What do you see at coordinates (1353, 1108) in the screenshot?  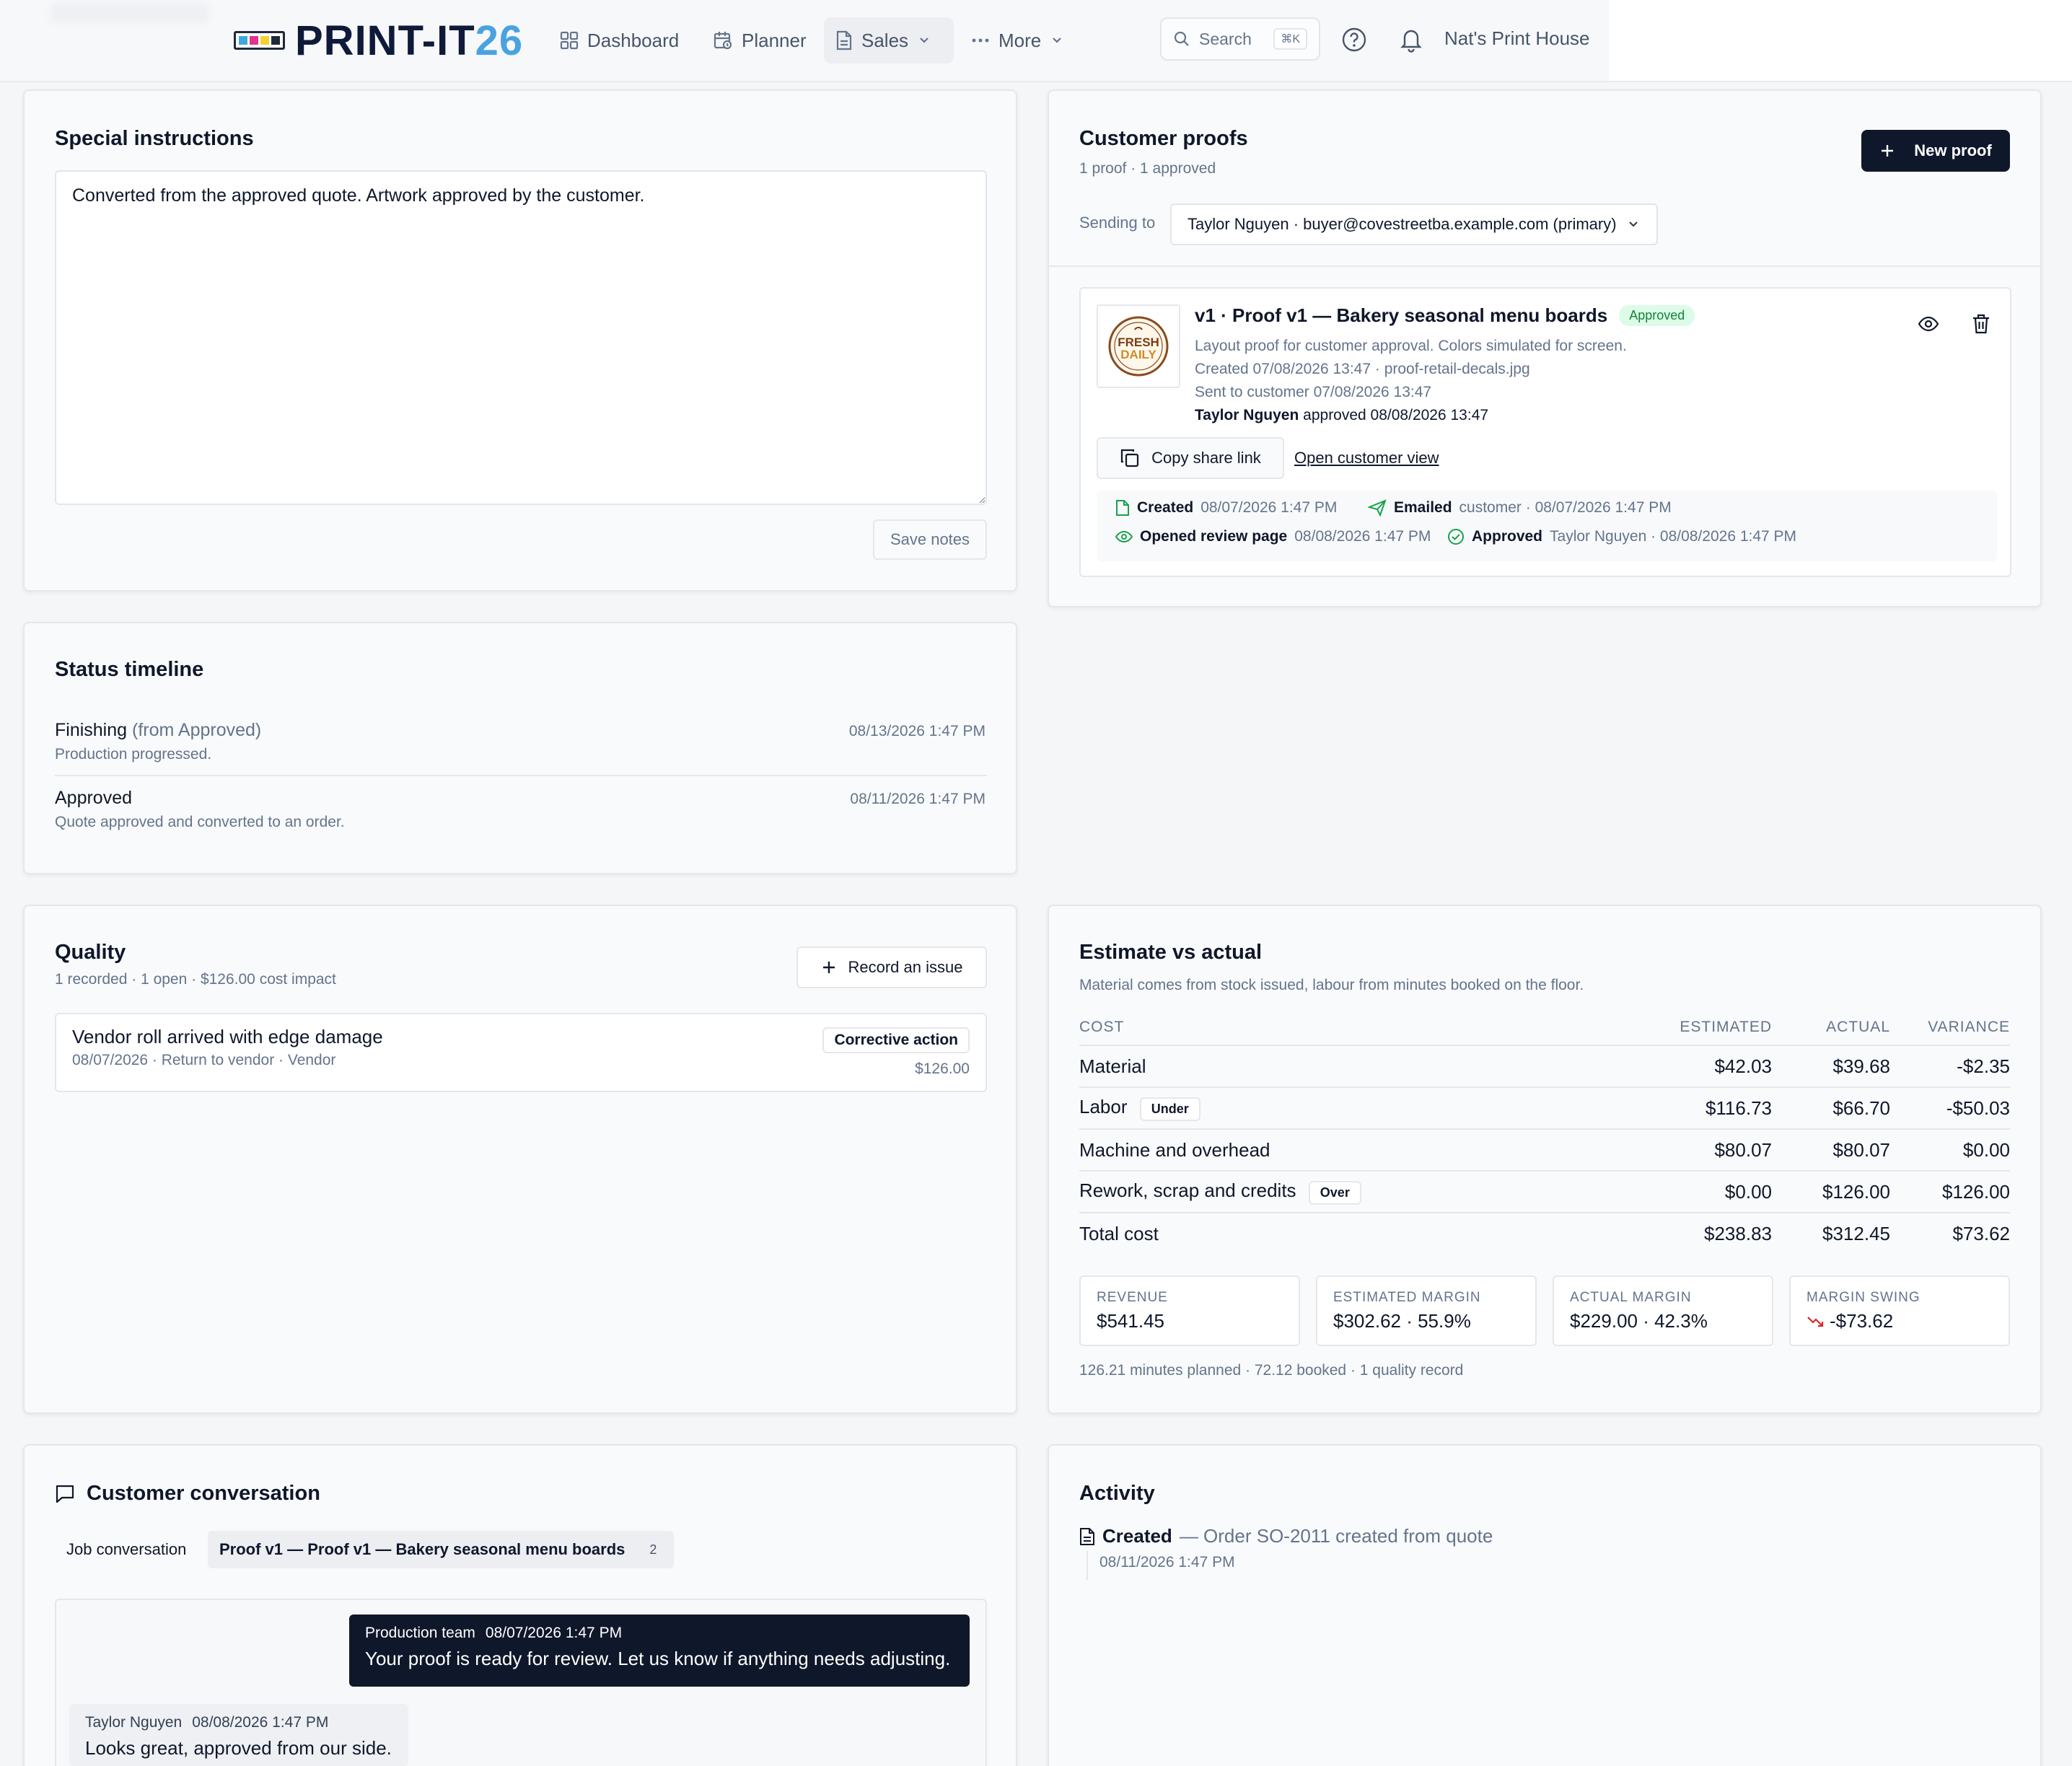 I see `row-label-cell: Labor Under` at bounding box center [1353, 1108].